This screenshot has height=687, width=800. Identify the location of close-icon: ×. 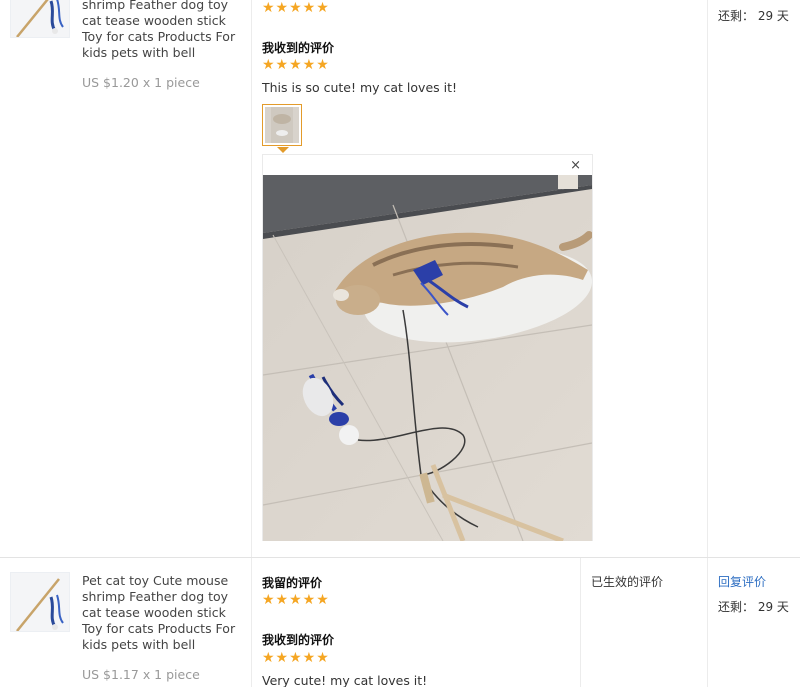
(575, 166).